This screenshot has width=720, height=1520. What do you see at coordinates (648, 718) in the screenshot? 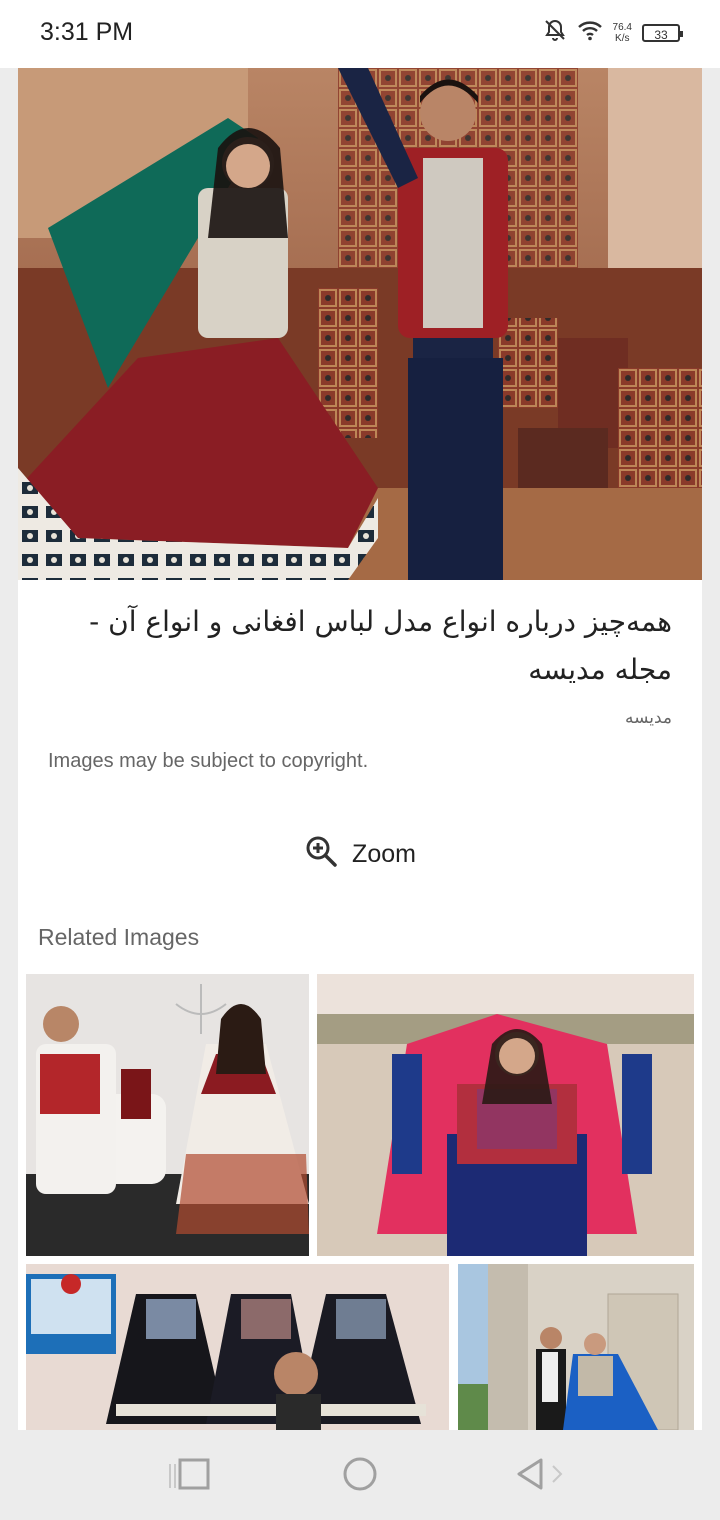
I see `image-source: مدیسه` at bounding box center [648, 718].